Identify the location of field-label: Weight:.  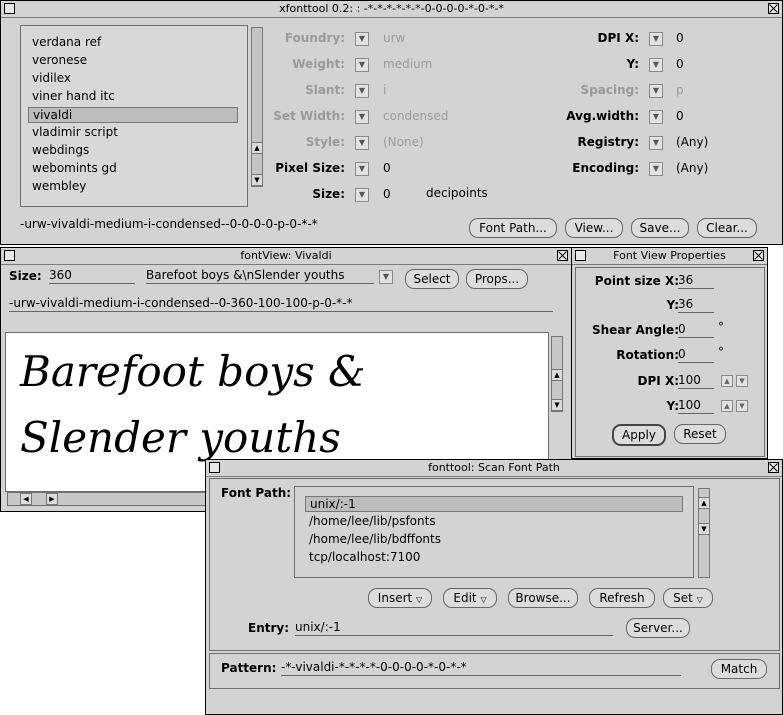
(318, 64).